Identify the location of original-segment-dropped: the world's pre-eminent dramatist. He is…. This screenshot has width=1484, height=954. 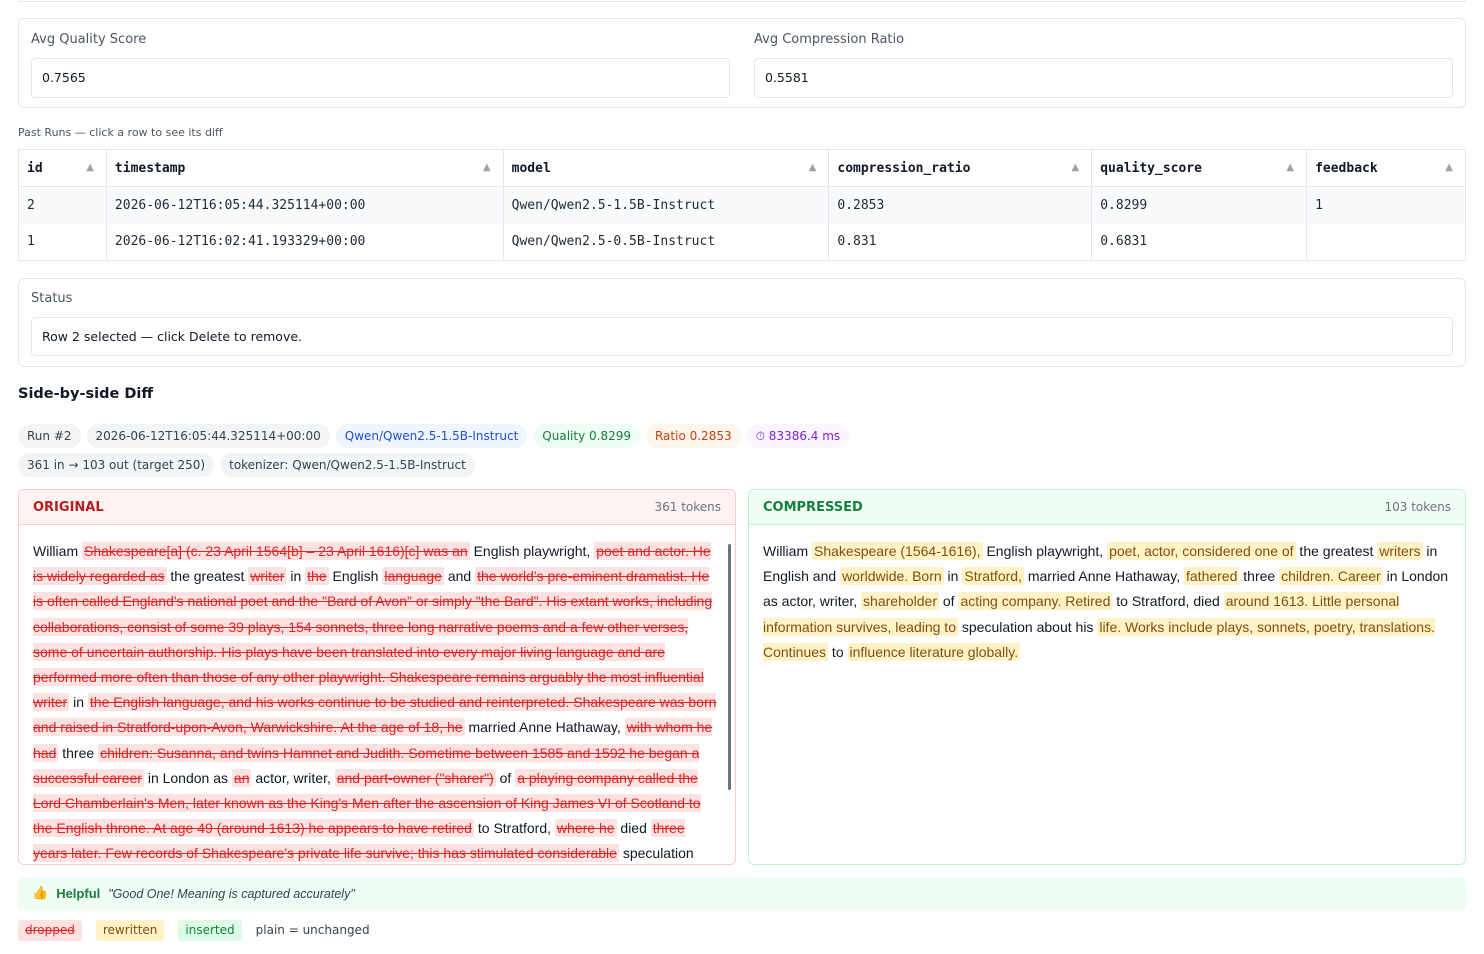
(373, 639).